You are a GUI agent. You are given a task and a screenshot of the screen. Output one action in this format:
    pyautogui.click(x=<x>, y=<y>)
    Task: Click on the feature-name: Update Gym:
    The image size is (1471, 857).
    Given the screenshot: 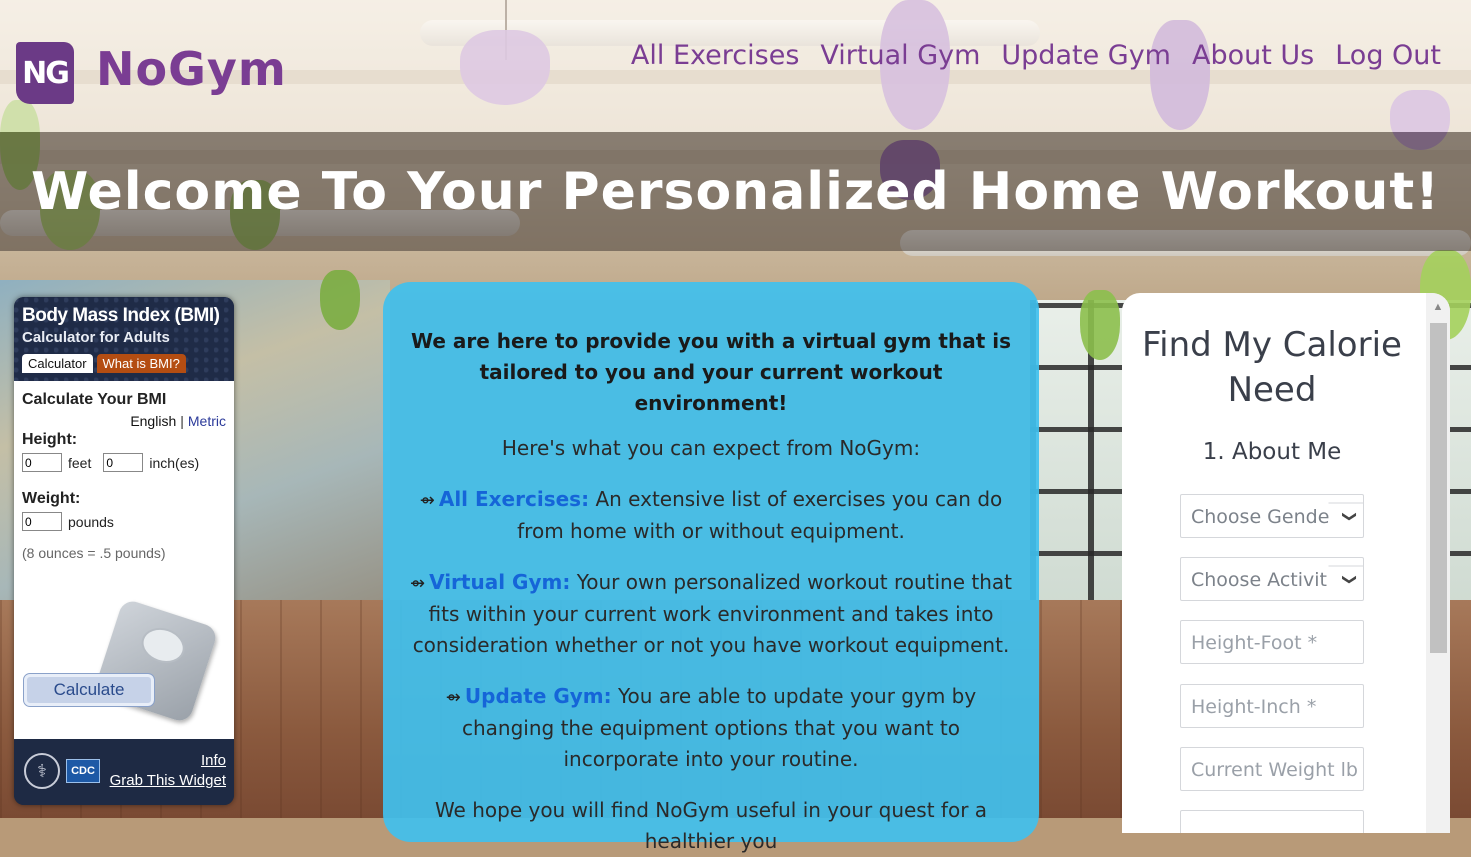 What is the action you would take?
    pyautogui.click(x=538, y=696)
    